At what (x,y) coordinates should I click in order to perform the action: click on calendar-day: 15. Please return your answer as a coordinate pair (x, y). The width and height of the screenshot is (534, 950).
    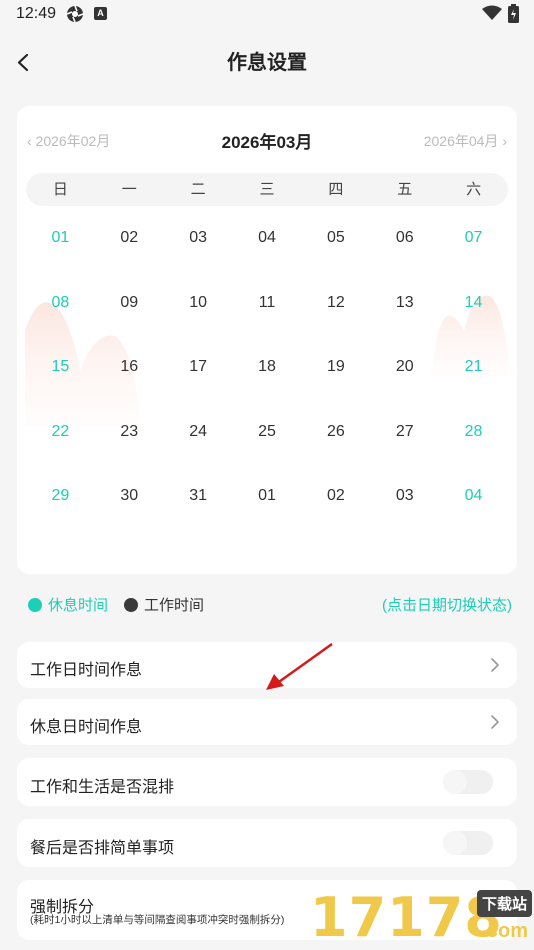
    Looking at the image, I should click on (60, 367).